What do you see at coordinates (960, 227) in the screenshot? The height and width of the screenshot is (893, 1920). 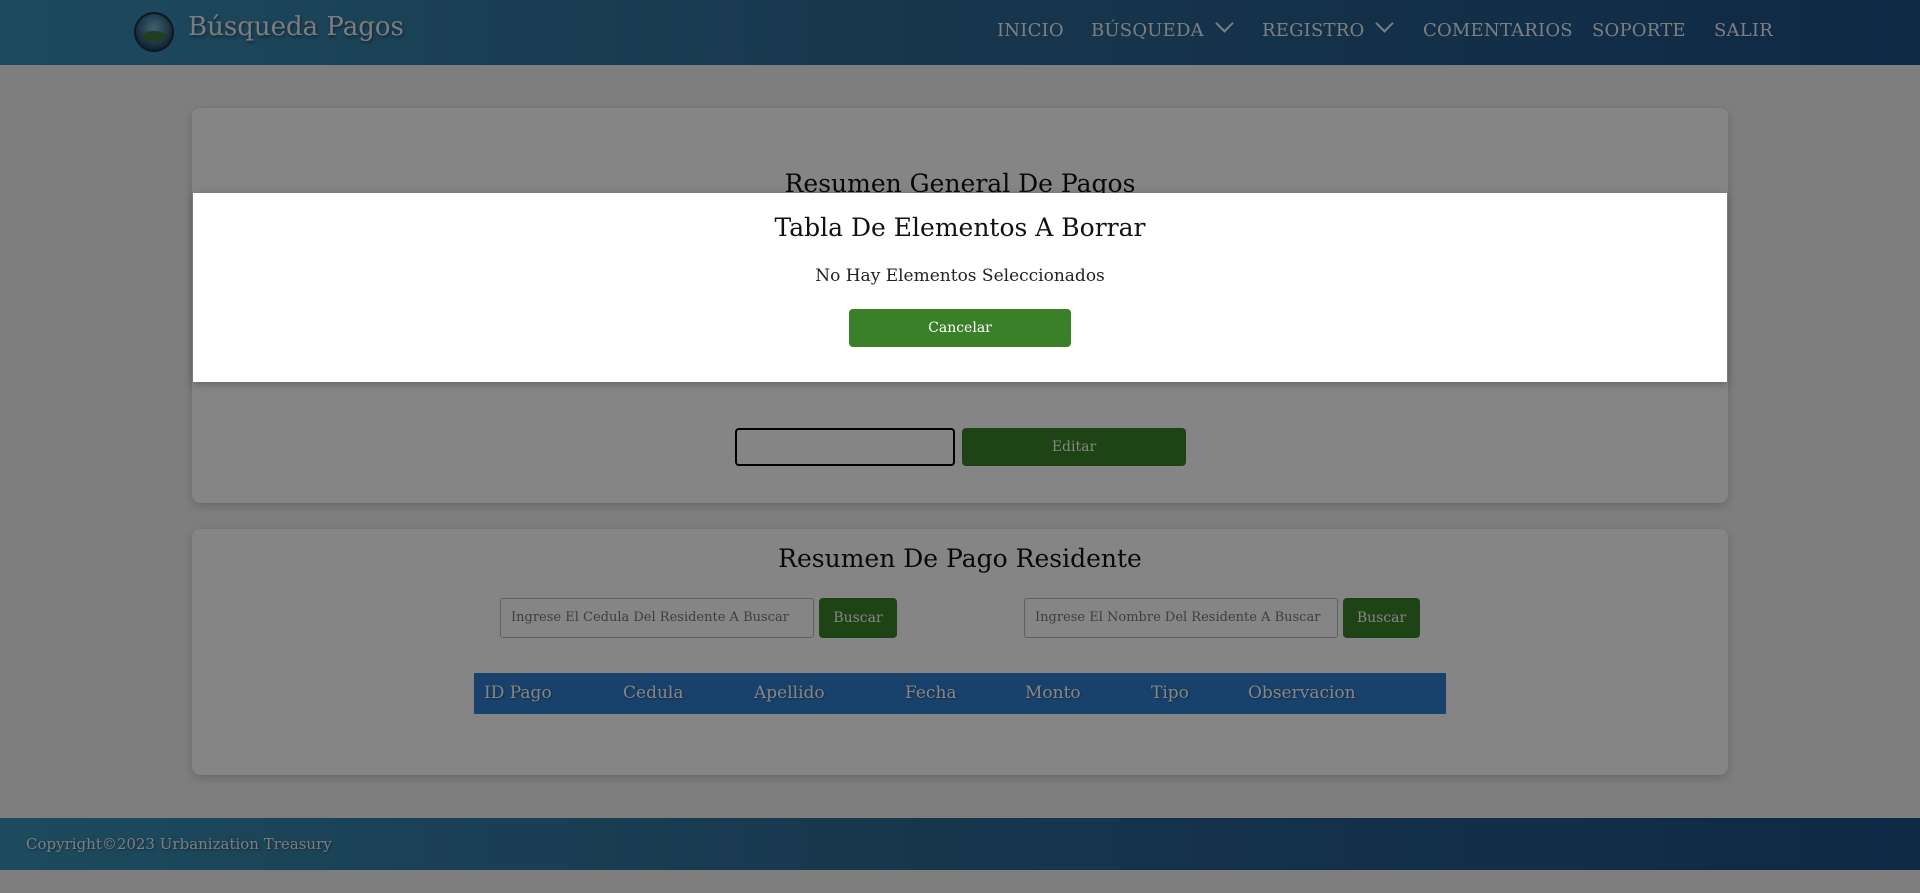 I see `modal-title: Tabla De Elementos A Borrar` at bounding box center [960, 227].